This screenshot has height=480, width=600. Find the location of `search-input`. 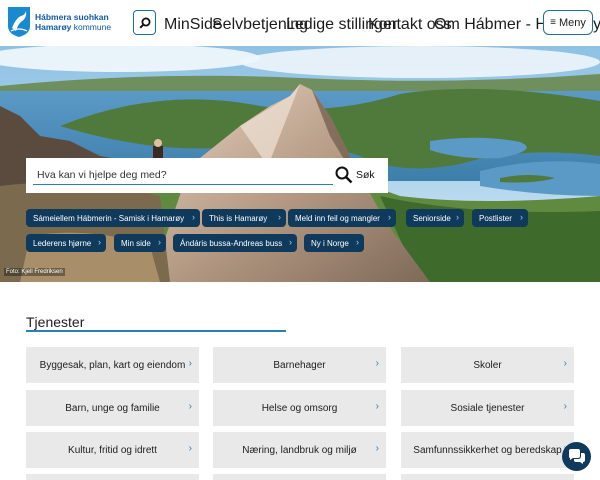

search-input is located at coordinates (183, 175).